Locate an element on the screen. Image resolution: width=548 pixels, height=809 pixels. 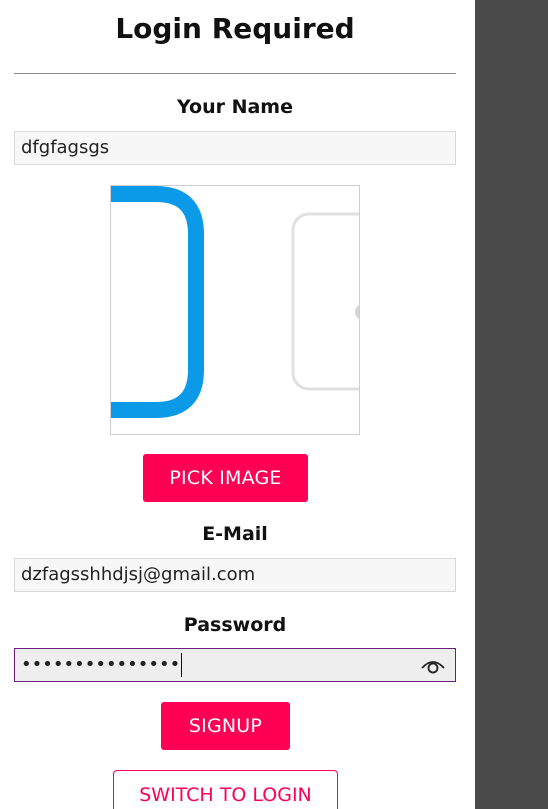
title-divider is located at coordinates (235, 73).